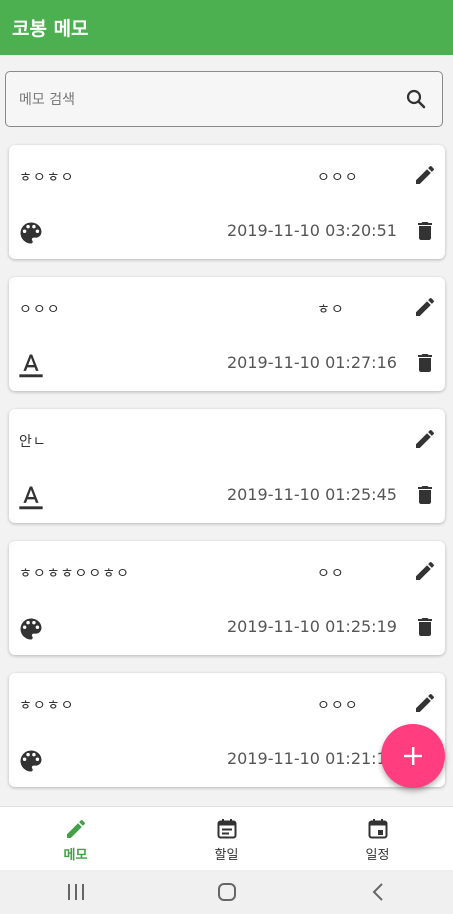  I want to click on home-button, so click(227, 892).